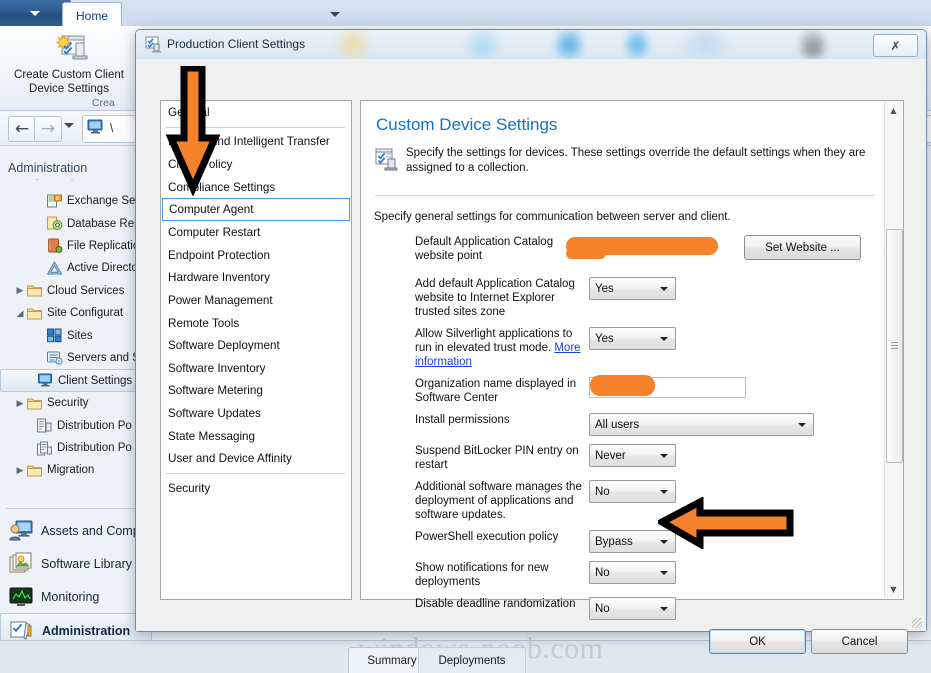  Describe the element at coordinates (211, 210) in the screenshot. I see `category-item-label: Computer Agent` at that location.